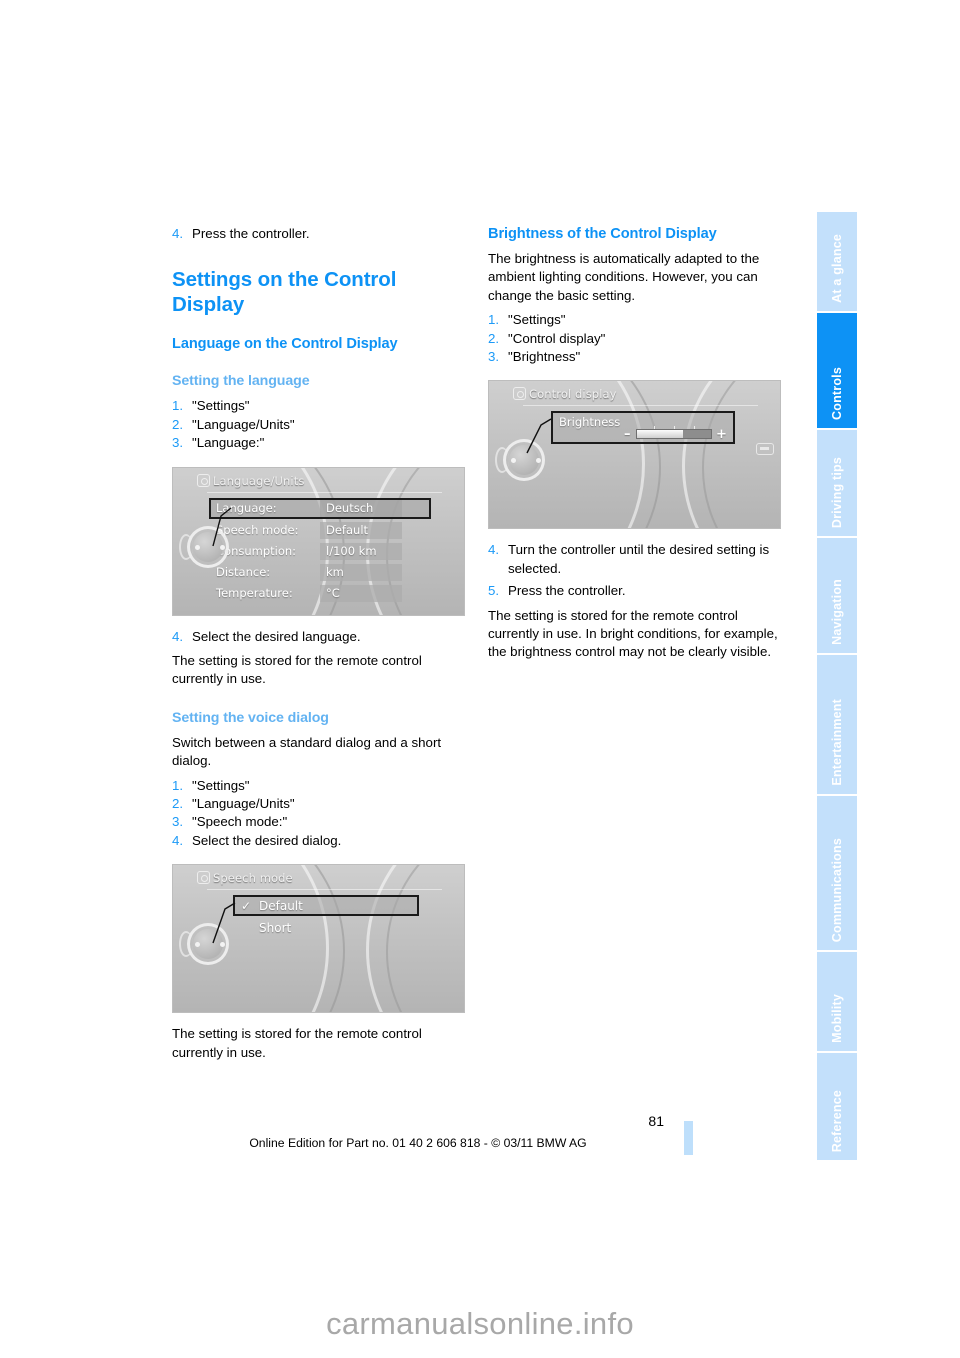 The width and height of the screenshot is (960, 1358). What do you see at coordinates (837, 493) in the screenshot?
I see `sidebar-item-label: Driving tips` at bounding box center [837, 493].